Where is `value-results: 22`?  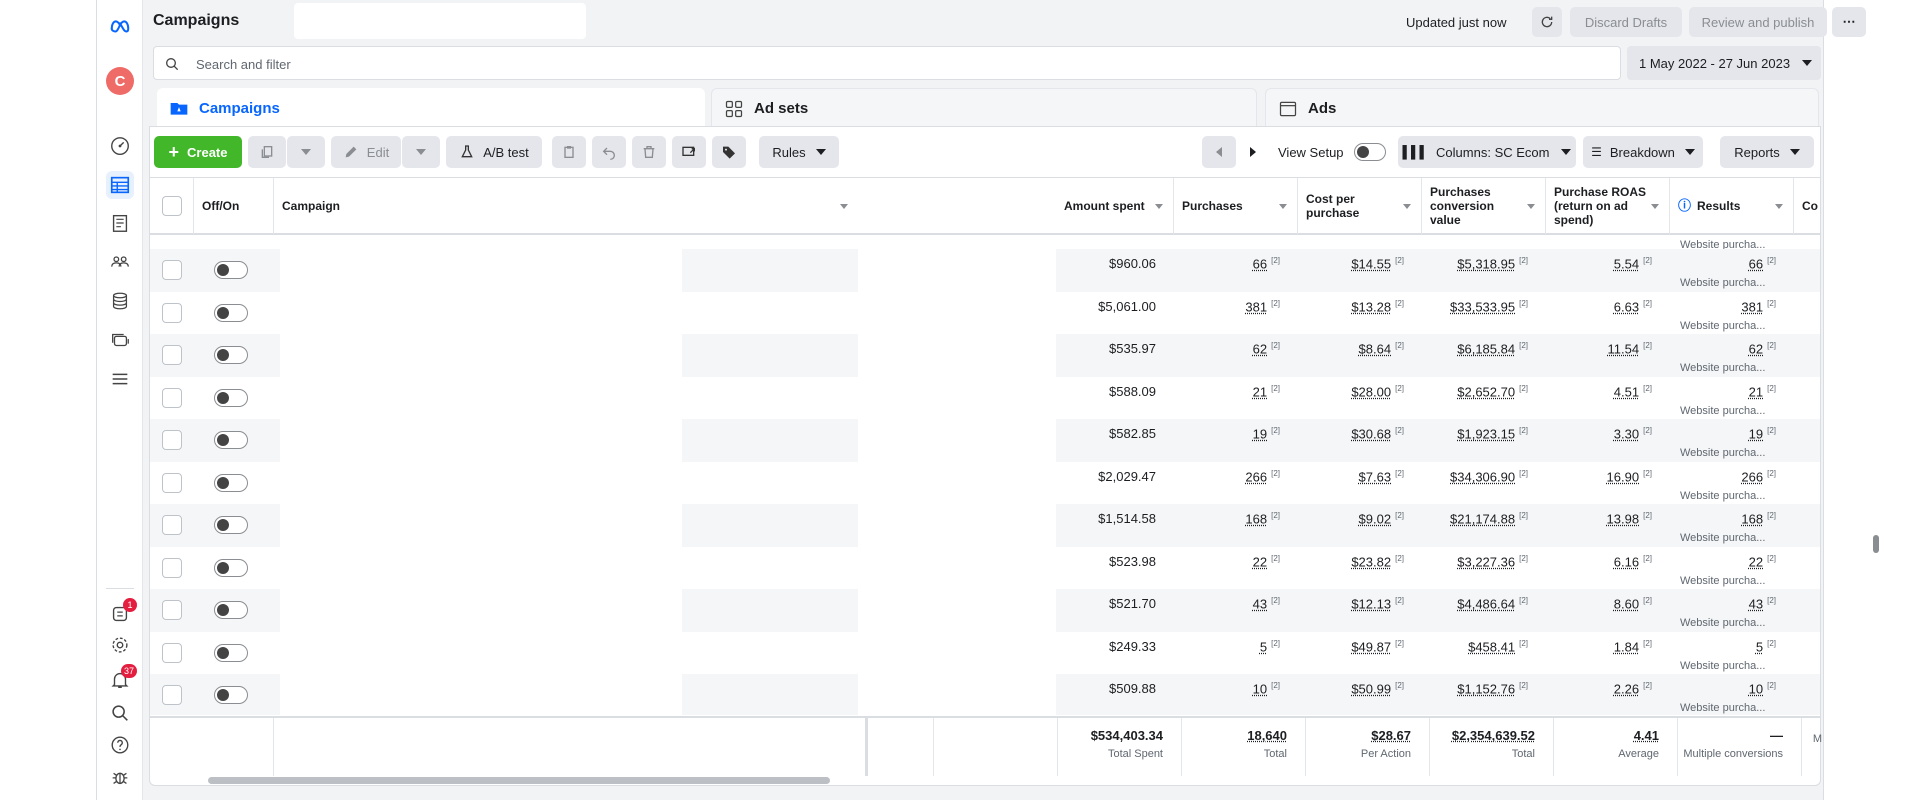
value-results: 22 is located at coordinates (1756, 561).